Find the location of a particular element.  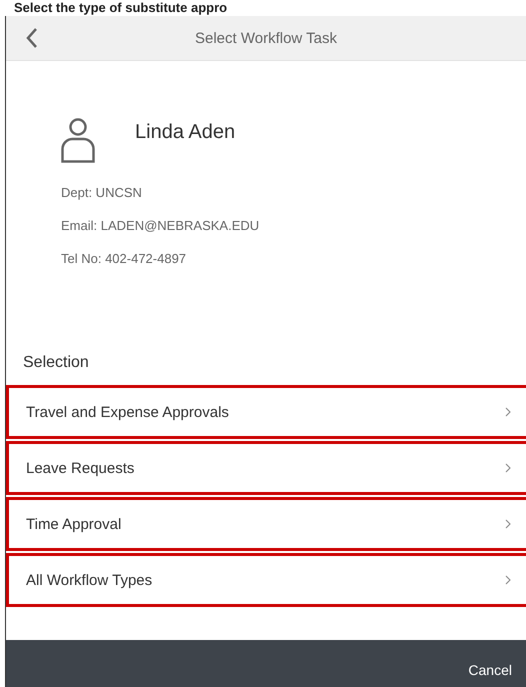

user-detail: Tel No: 402-472-4897 is located at coordinates (124, 258).